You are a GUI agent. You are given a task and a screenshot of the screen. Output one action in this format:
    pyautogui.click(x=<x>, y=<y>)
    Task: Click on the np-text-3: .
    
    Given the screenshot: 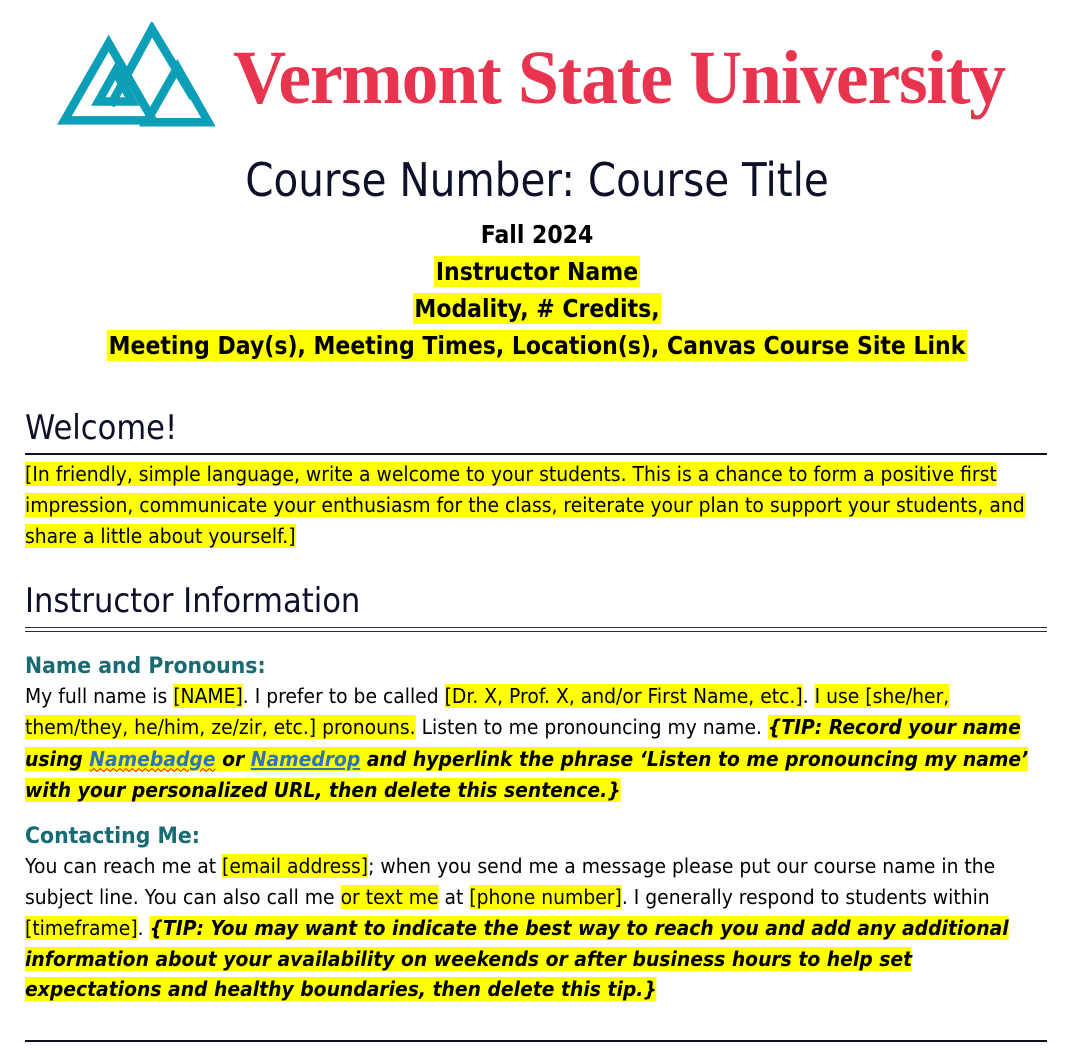 What is the action you would take?
    pyautogui.click(x=808, y=696)
    